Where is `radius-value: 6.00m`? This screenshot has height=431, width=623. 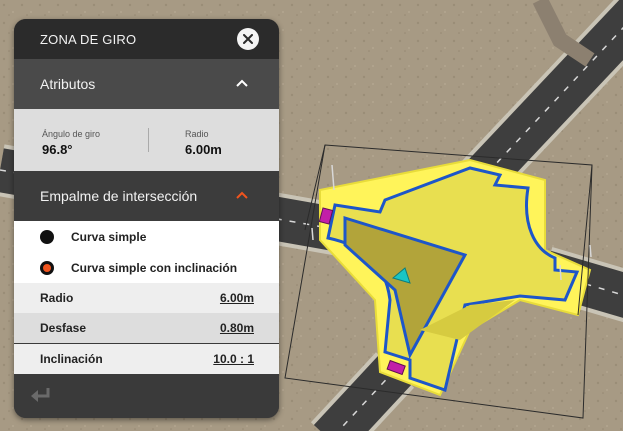 radius-value: 6.00m is located at coordinates (203, 149).